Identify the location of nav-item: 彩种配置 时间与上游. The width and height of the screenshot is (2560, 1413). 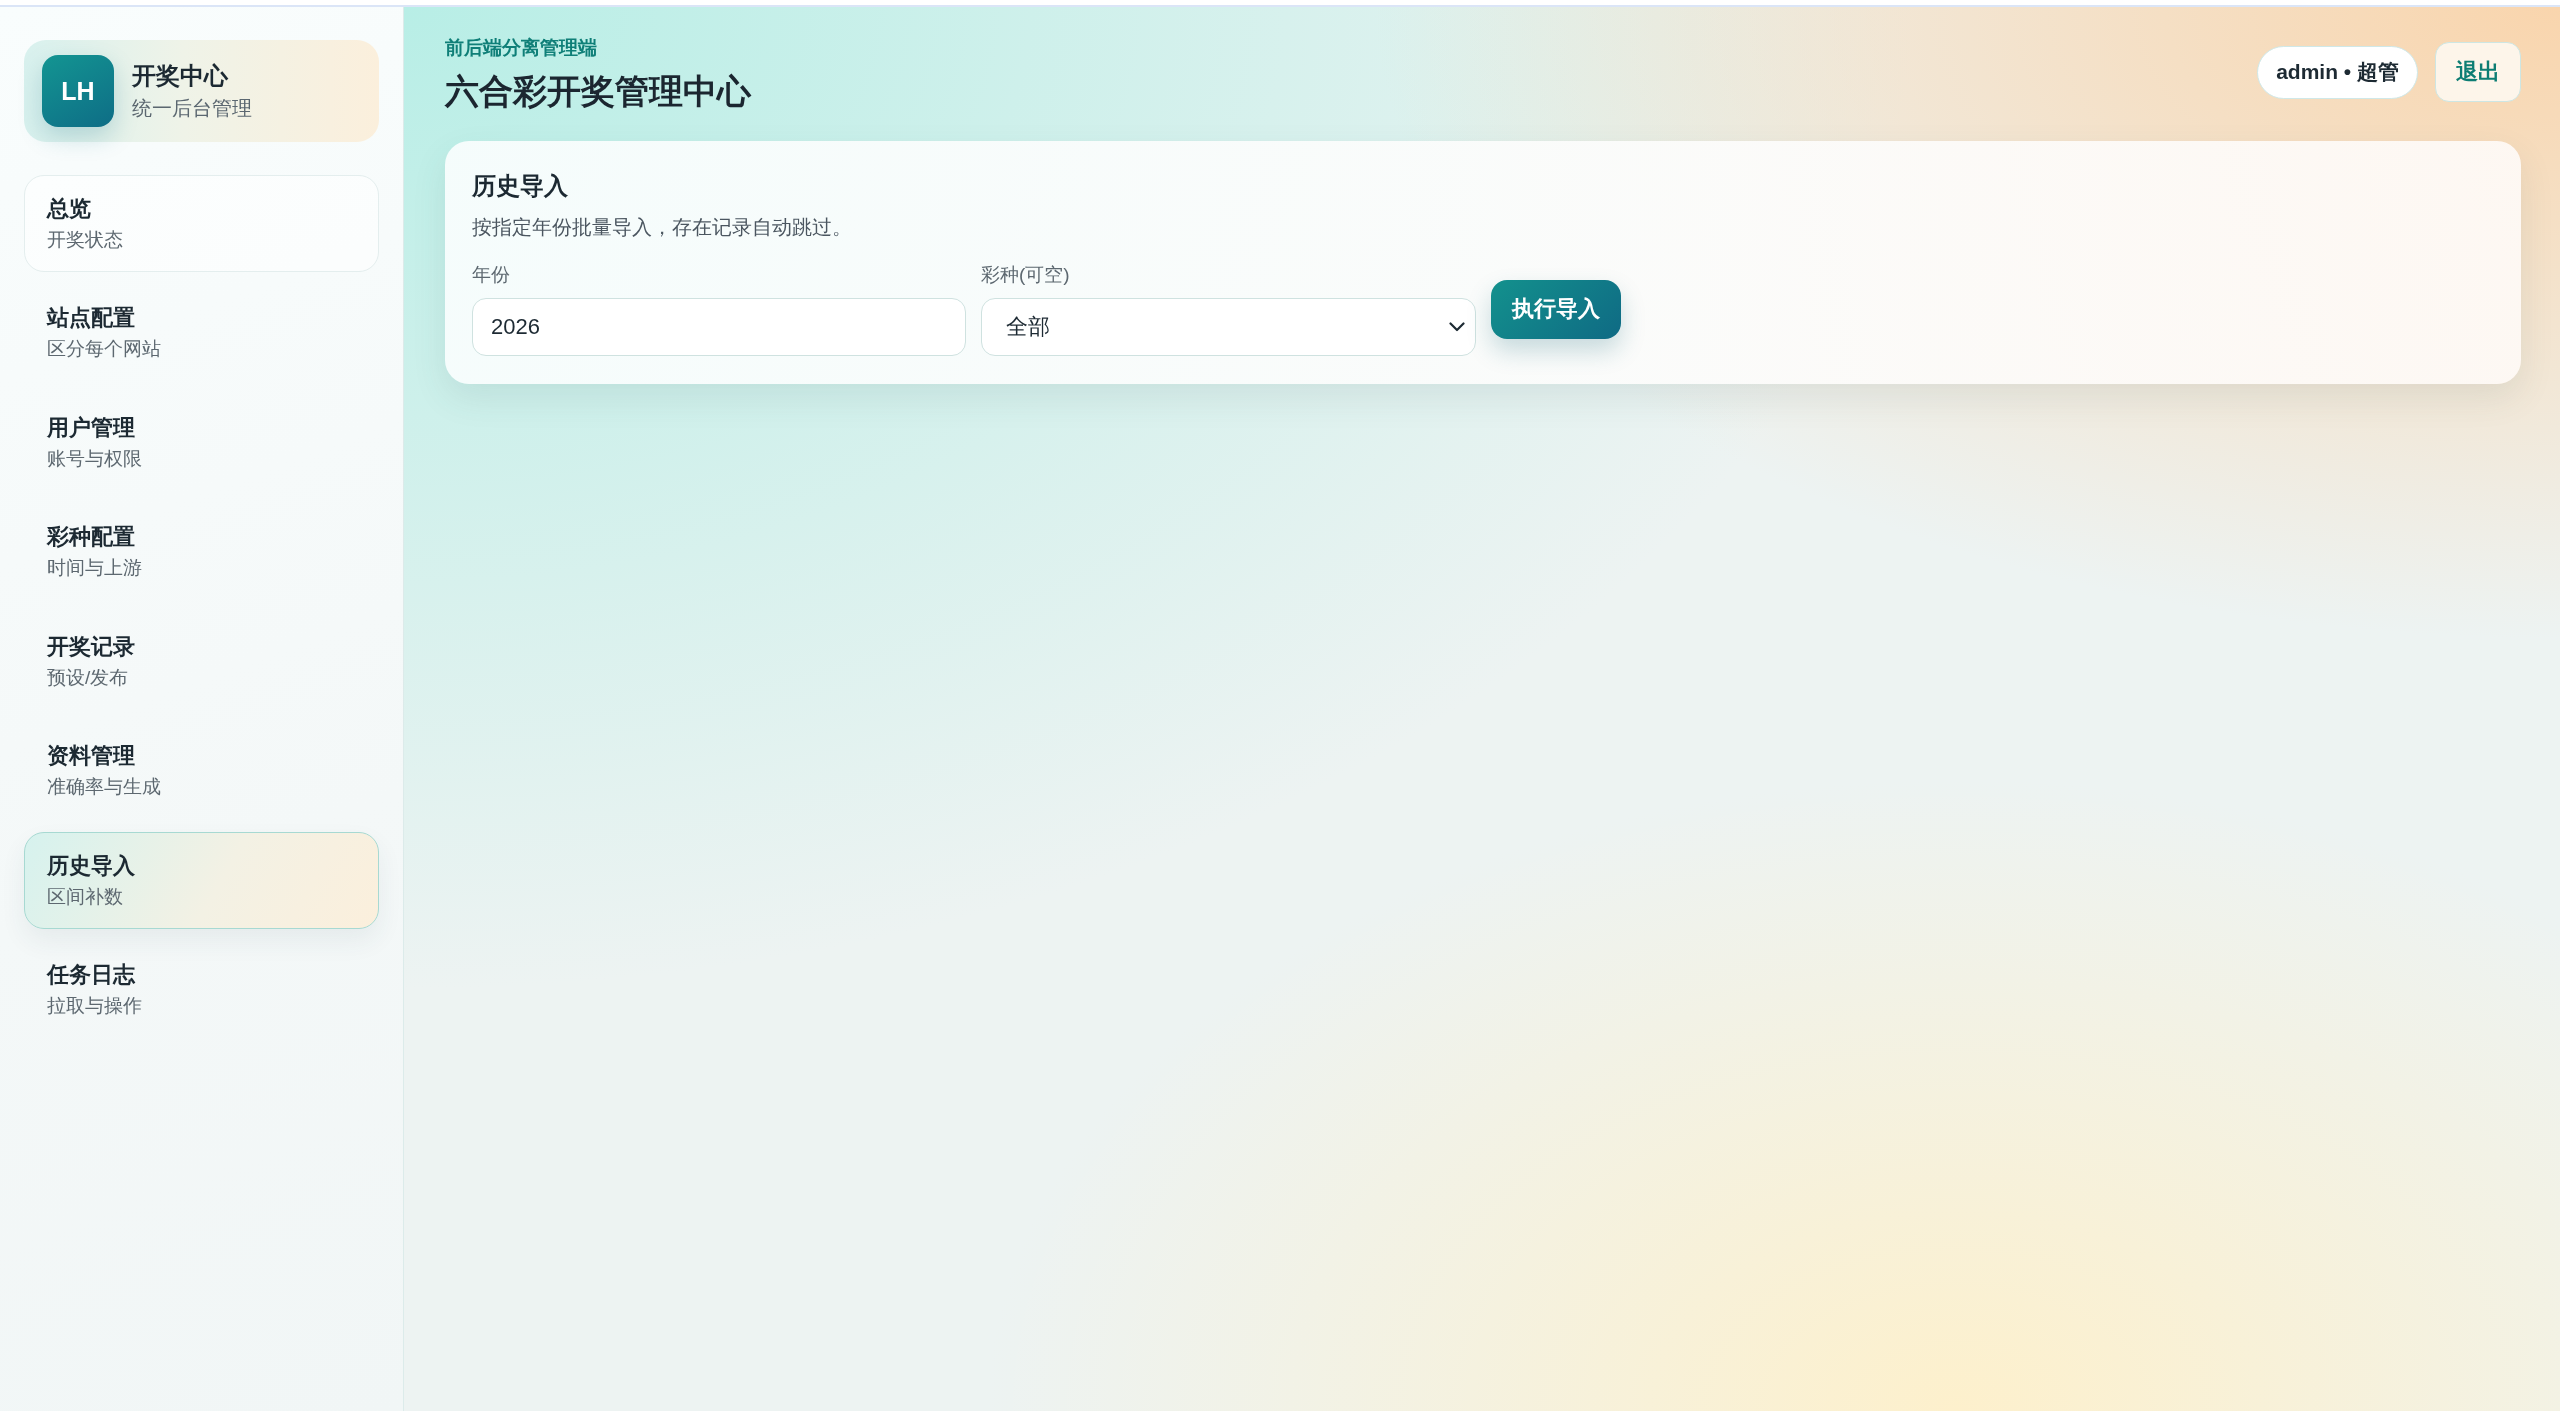
(201, 552).